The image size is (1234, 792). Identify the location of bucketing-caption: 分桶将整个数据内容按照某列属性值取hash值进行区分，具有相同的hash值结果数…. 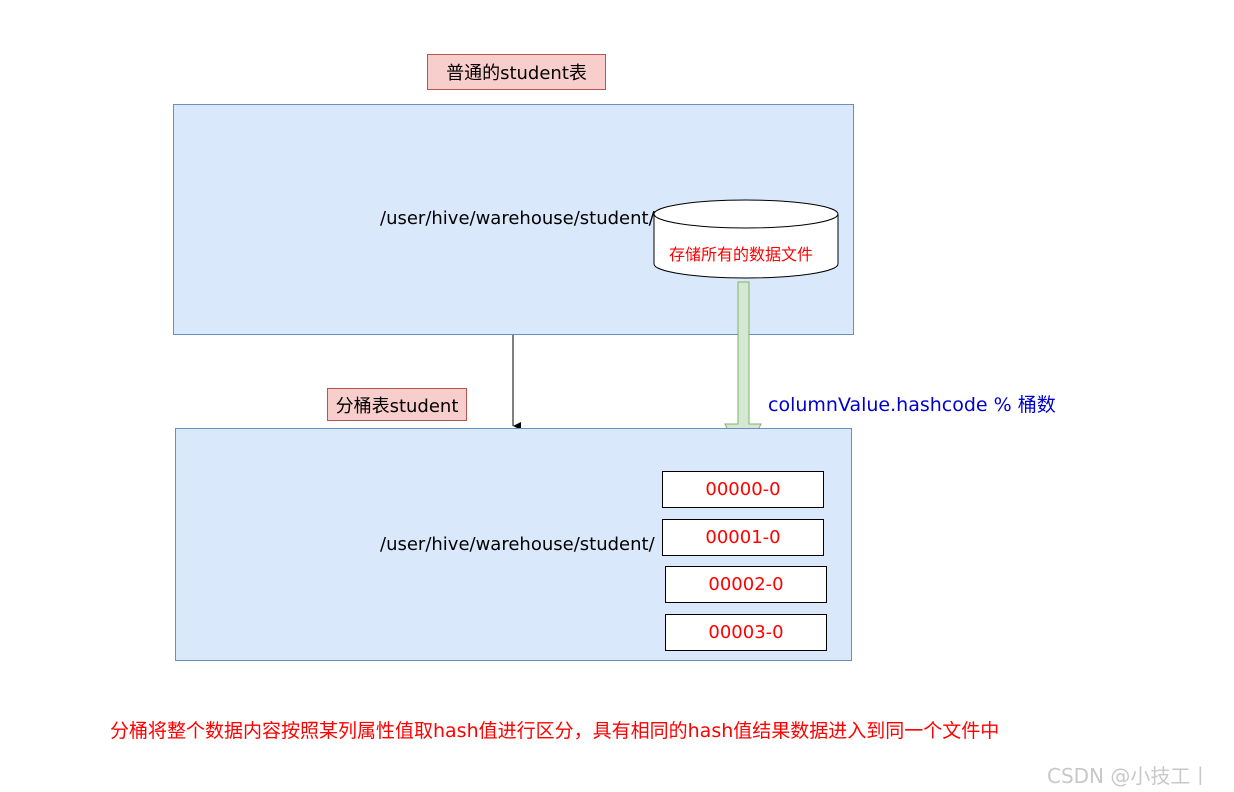
(555, 731).